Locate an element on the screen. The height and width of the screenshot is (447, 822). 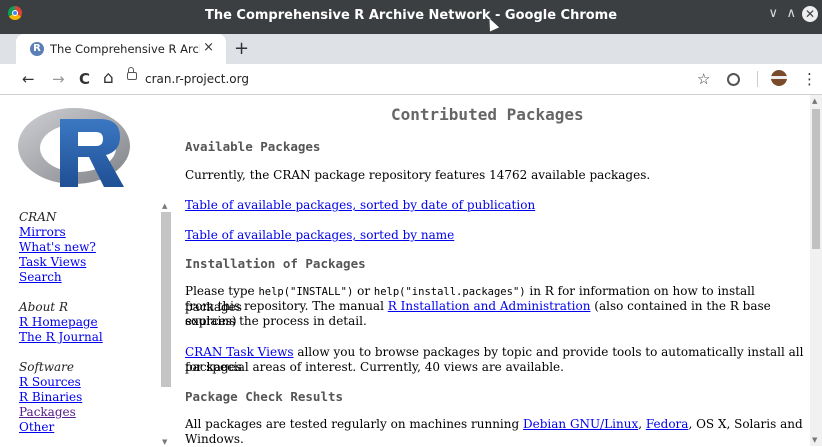
install-code: help("INSTALL") is located at coordinates (306, 292).